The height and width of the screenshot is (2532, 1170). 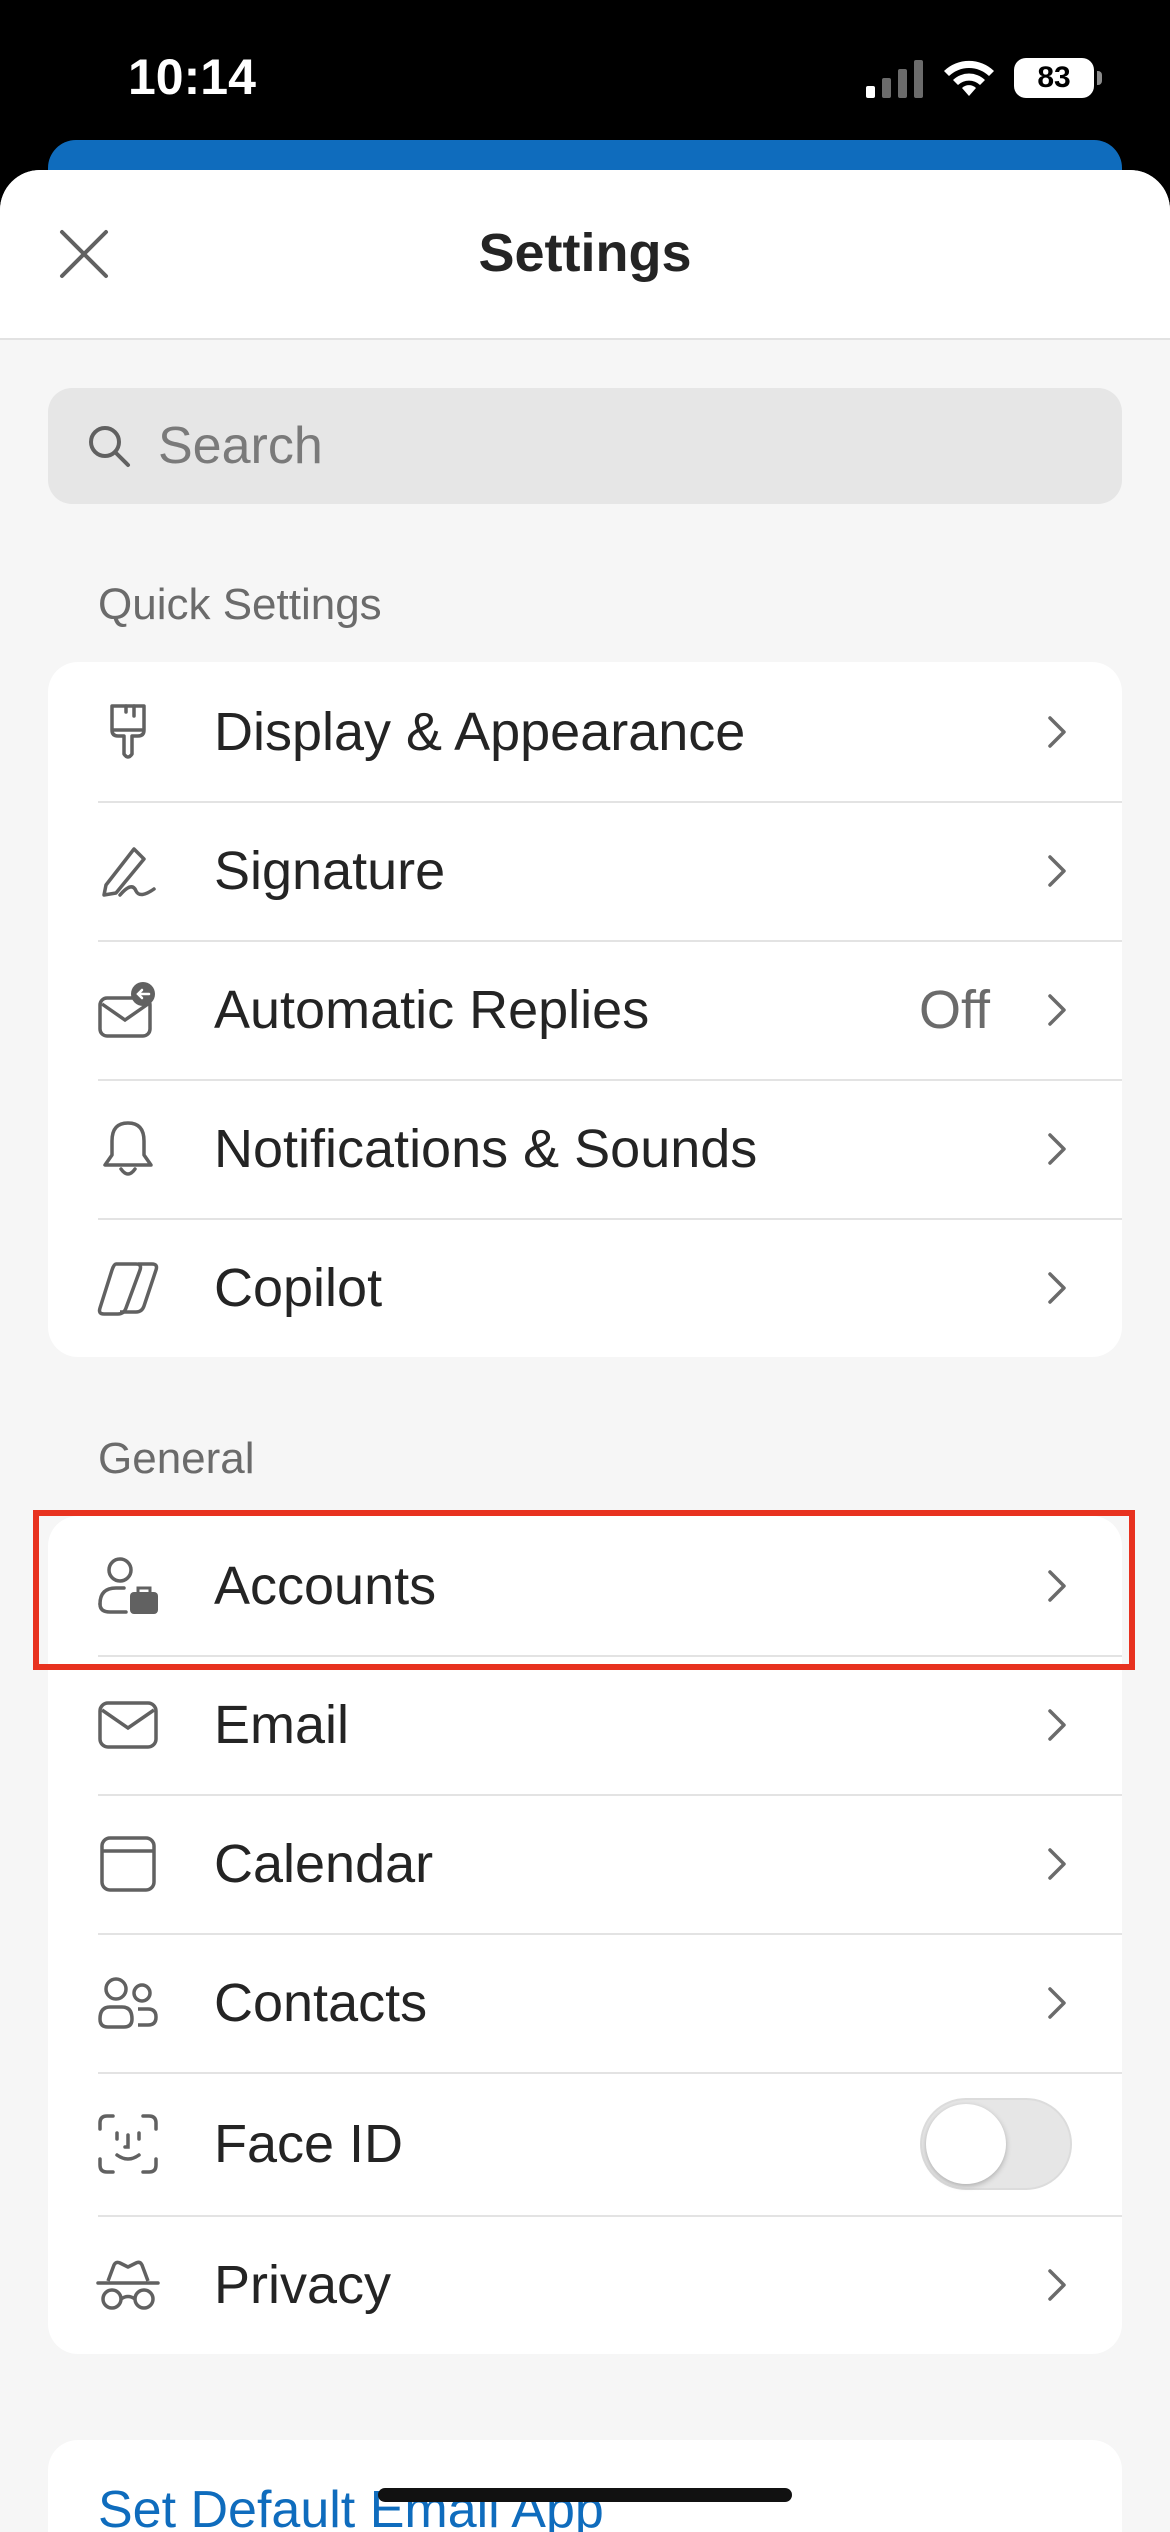 What do you see at coordinates (486, 1148) in the screenshot?
I see `row-label: Notifications & Sounds` at bounding box center [486, 1148].